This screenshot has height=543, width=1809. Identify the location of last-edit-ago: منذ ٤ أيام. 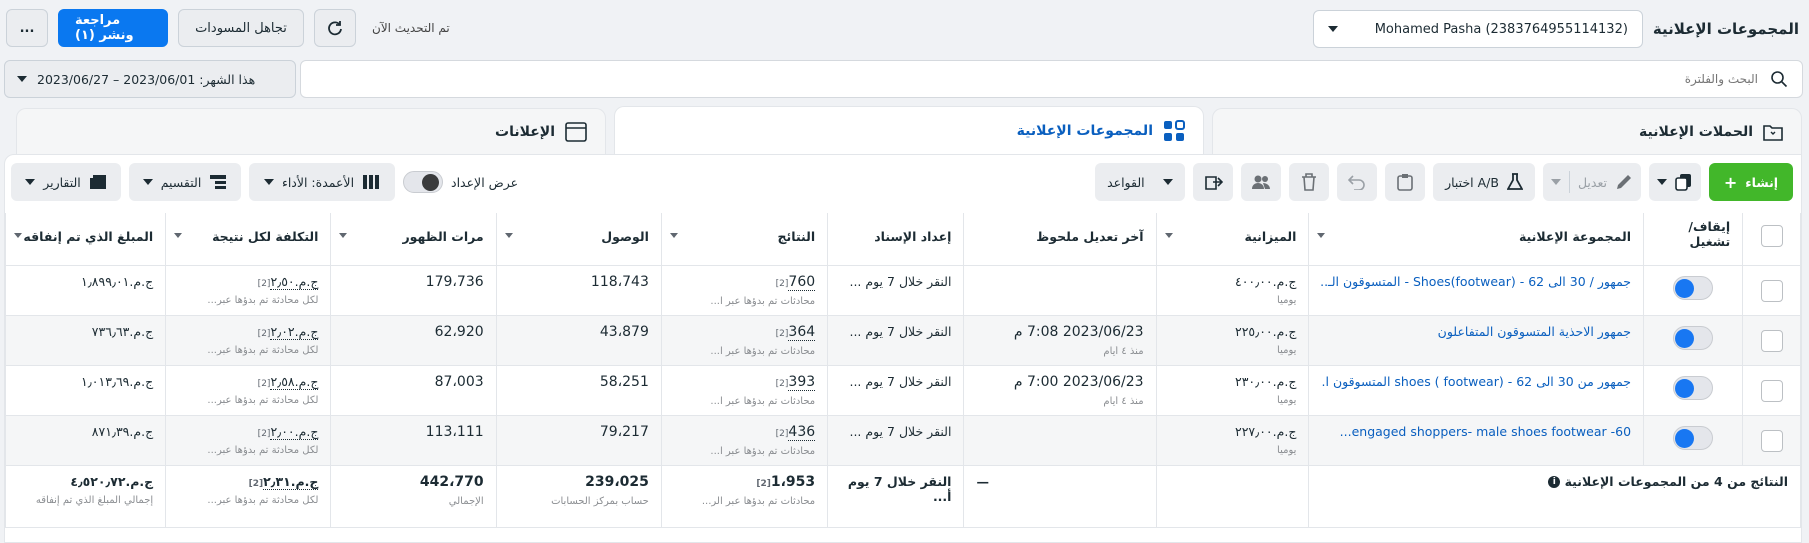
(1123, 401).